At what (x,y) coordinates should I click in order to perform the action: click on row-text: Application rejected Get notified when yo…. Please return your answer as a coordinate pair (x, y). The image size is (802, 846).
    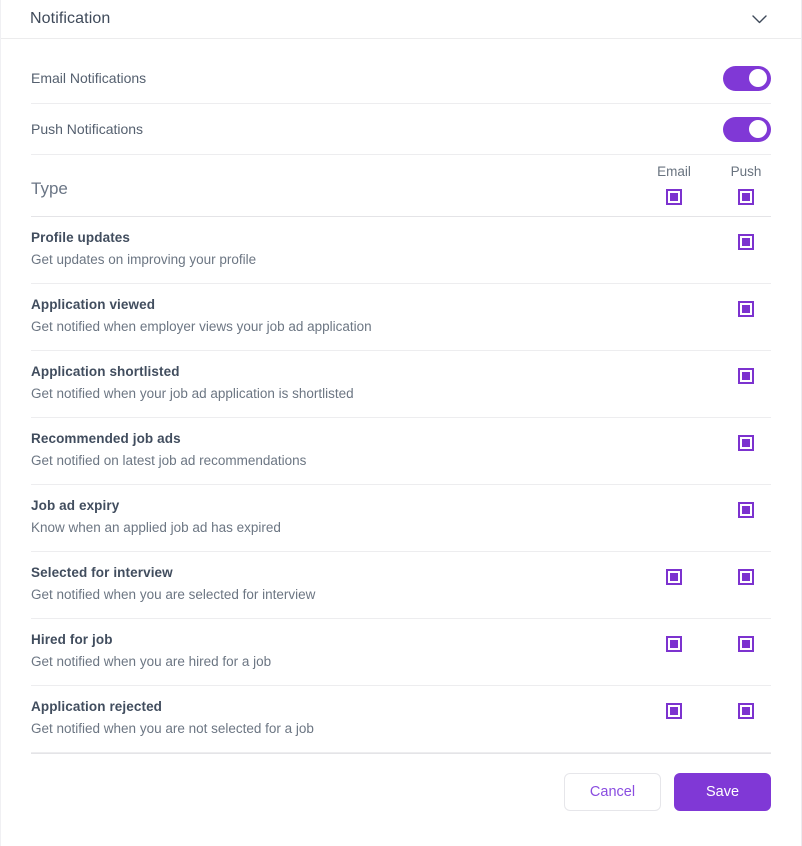
    Looking at the image, I should click on (172, 717).